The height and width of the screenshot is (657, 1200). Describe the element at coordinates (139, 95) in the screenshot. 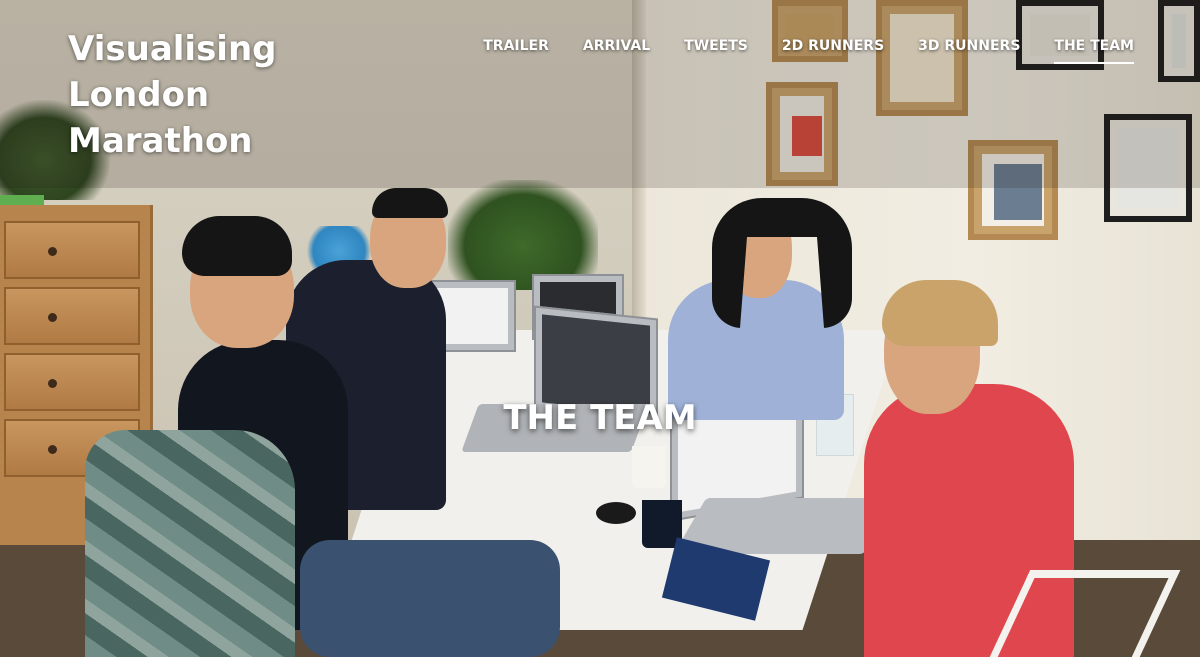

I see `site-title-line: London` at that location.